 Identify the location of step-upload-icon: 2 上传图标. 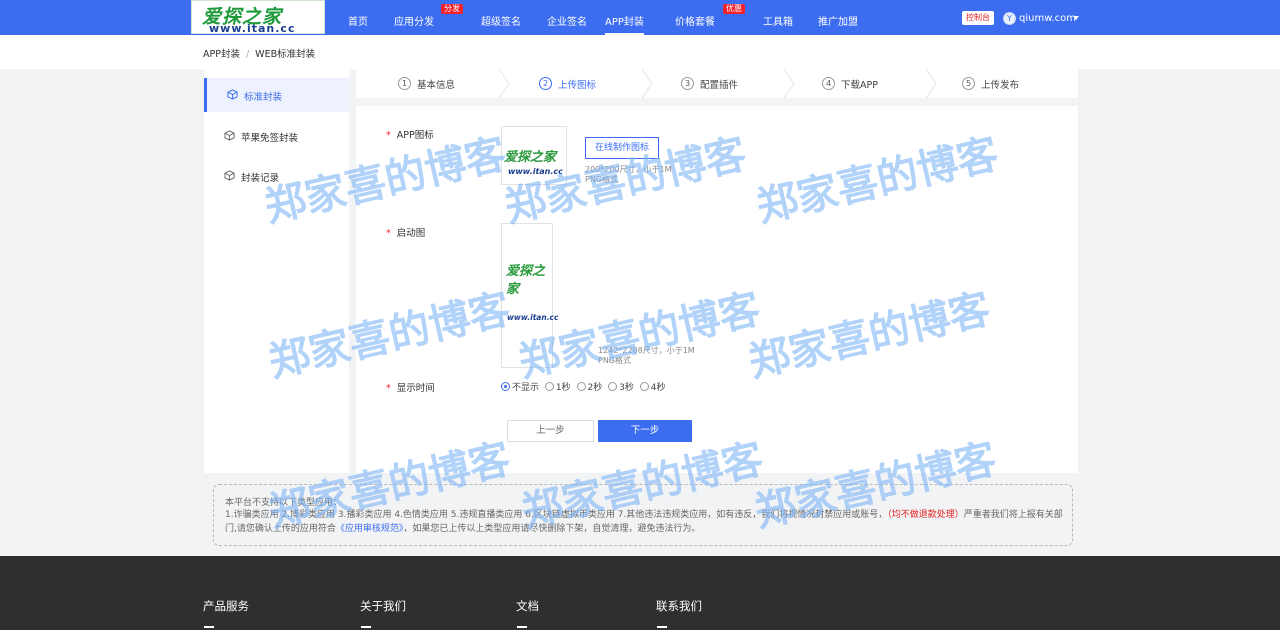
(571, 83).